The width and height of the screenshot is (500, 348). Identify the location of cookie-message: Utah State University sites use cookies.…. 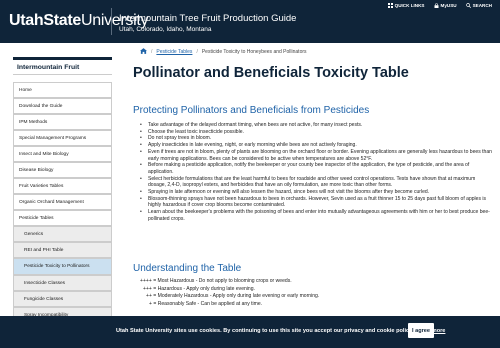
(280, 331).